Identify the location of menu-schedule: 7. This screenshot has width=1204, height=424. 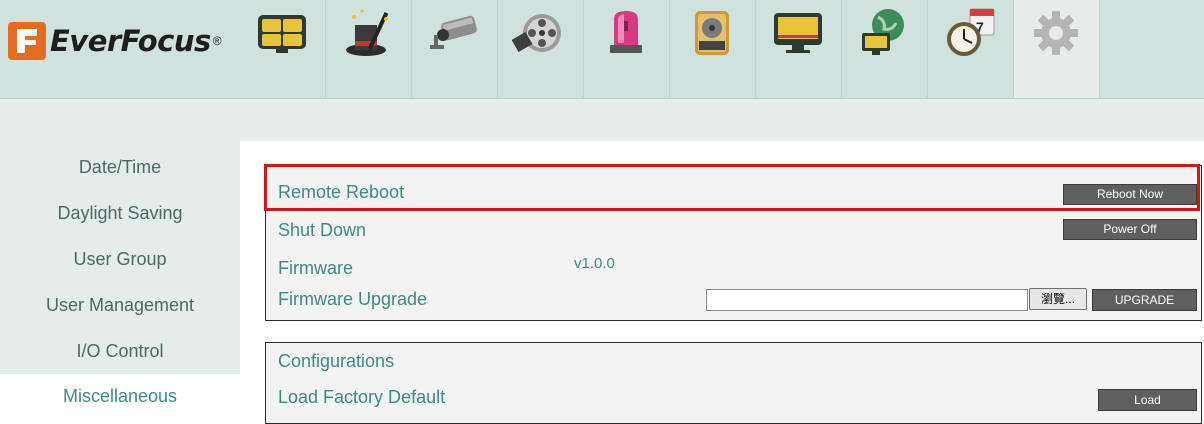
(970, 49).